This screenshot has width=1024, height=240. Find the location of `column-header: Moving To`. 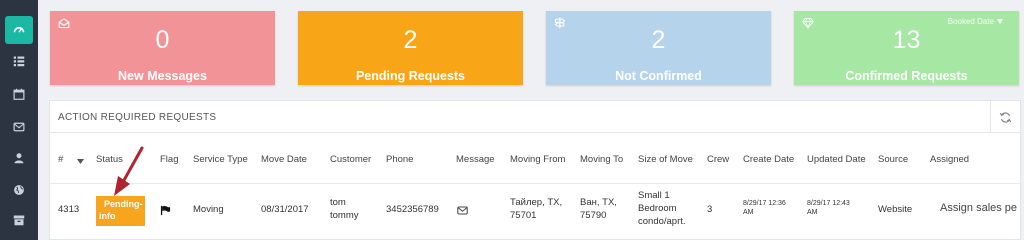

column-header: Moving To is located at coordinates (601, 160).